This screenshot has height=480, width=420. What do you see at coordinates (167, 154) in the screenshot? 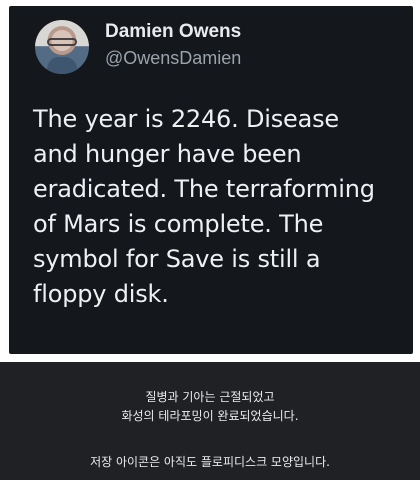
I see `tweet-text-line: and hunger have been` at bounding box center [167, 154].